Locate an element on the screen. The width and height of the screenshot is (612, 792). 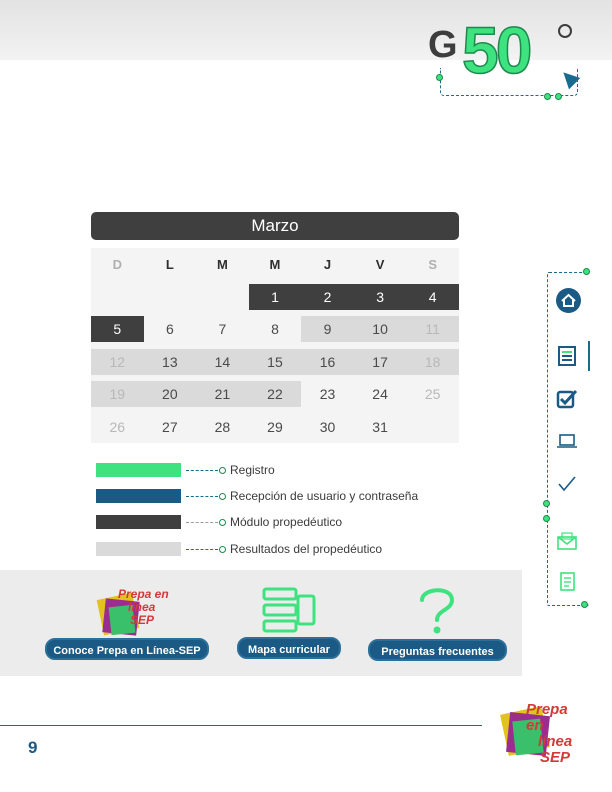
calendar-day: 12 is located at coordinates (117, 361).